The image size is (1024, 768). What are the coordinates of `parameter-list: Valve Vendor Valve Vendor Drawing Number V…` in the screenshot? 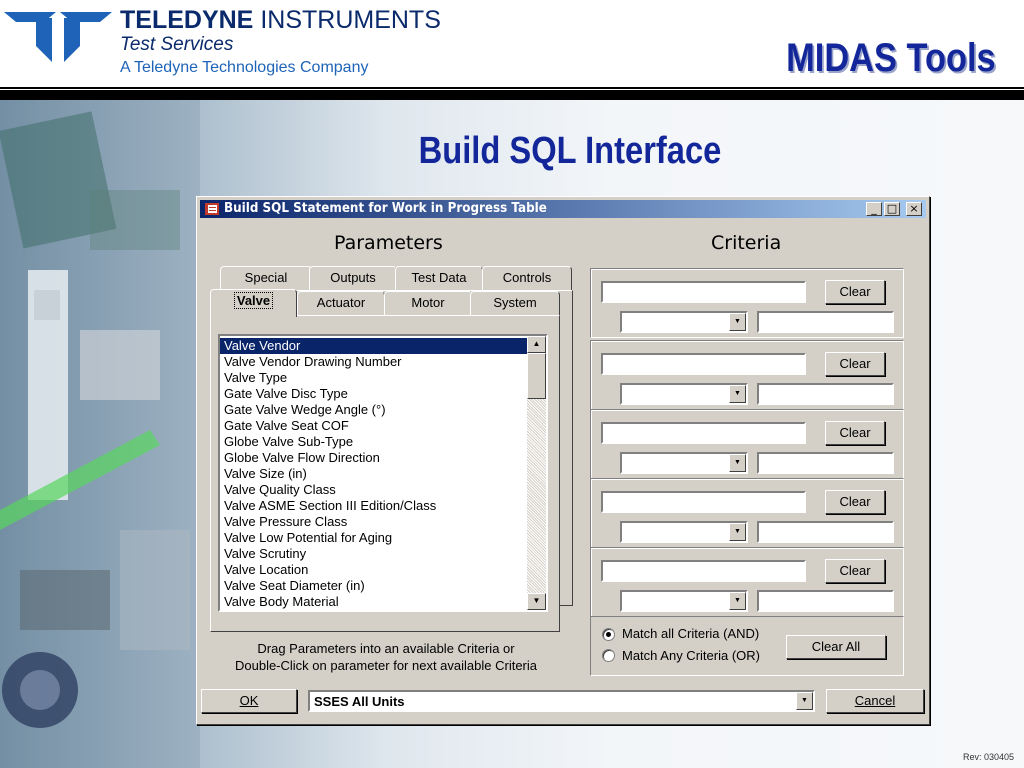 It's located at (383, 473).